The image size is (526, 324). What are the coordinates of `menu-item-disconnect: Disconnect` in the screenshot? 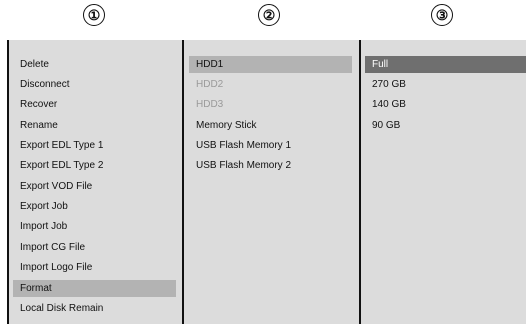 It's located at (94, 84).